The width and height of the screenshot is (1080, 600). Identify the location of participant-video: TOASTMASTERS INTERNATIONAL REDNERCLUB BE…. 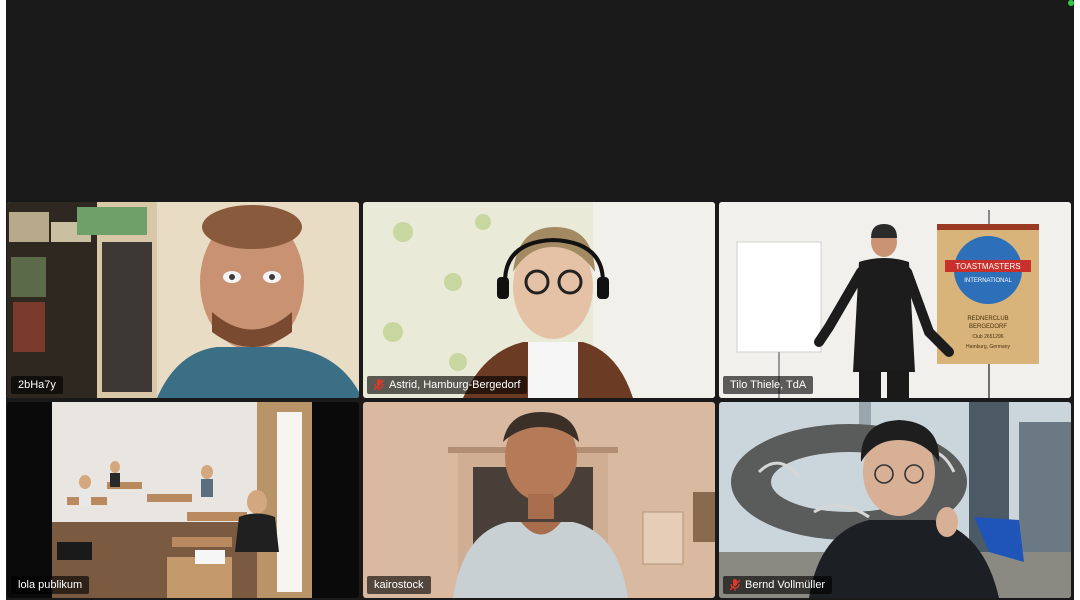
(895, 300).